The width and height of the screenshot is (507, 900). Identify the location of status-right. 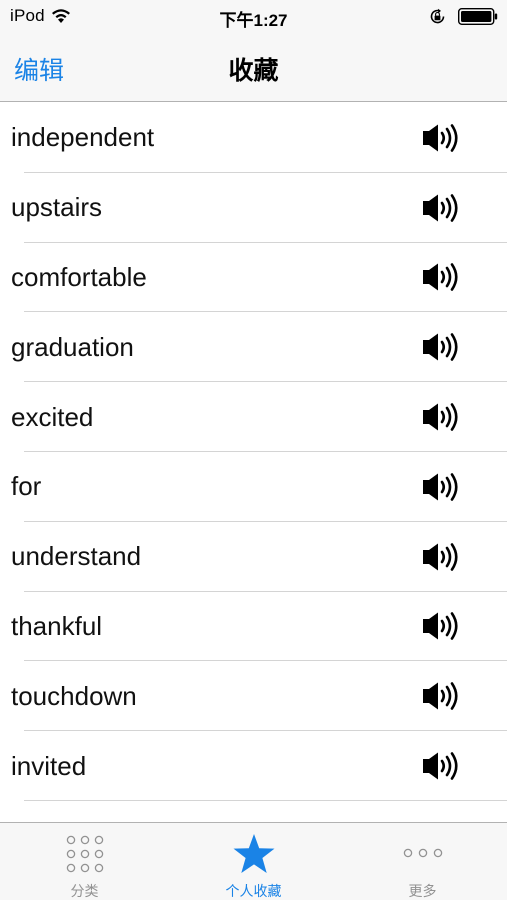
(463, 16).